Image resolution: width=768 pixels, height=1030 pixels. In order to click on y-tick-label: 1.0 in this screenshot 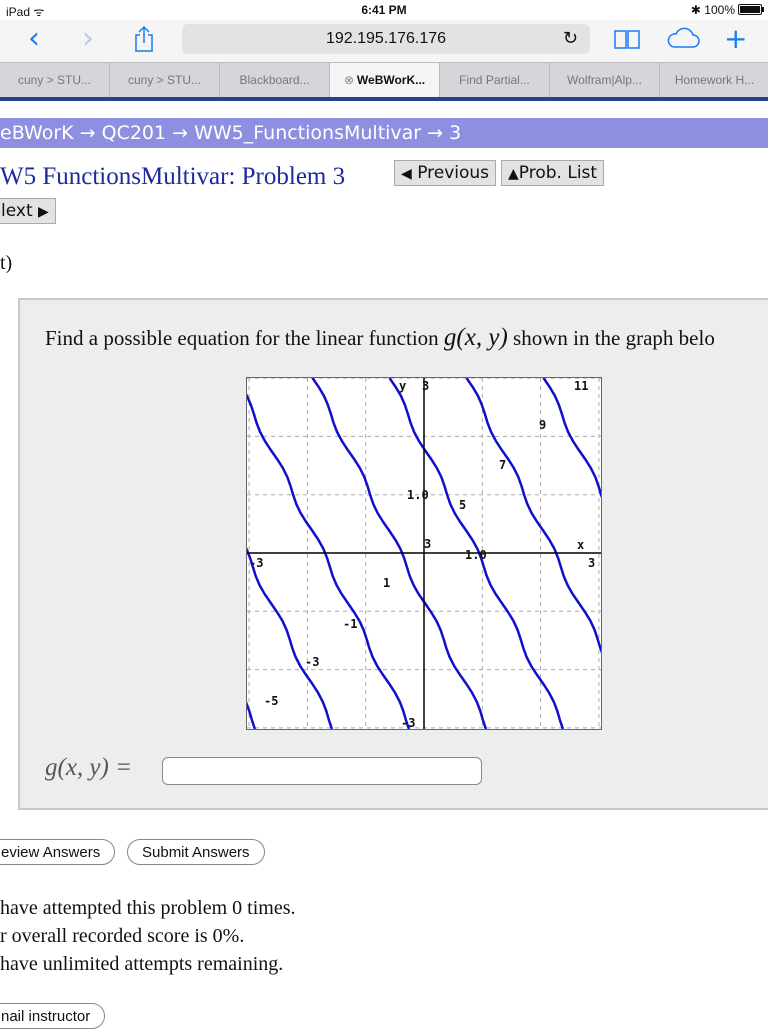, I will do `click(418, 495)`.